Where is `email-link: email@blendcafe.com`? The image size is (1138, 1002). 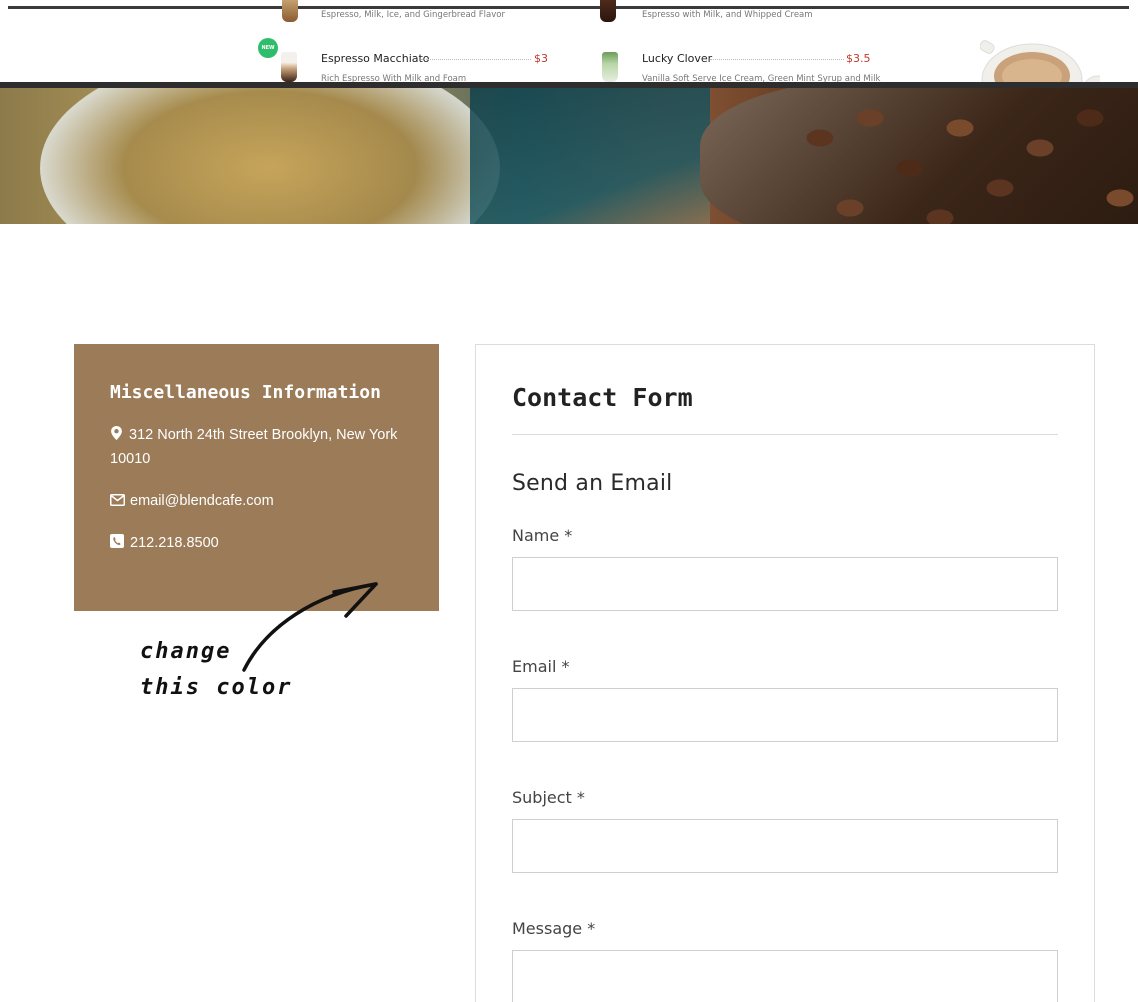 email-link: email@blendcafe.com is located at coordinates (202, 501).